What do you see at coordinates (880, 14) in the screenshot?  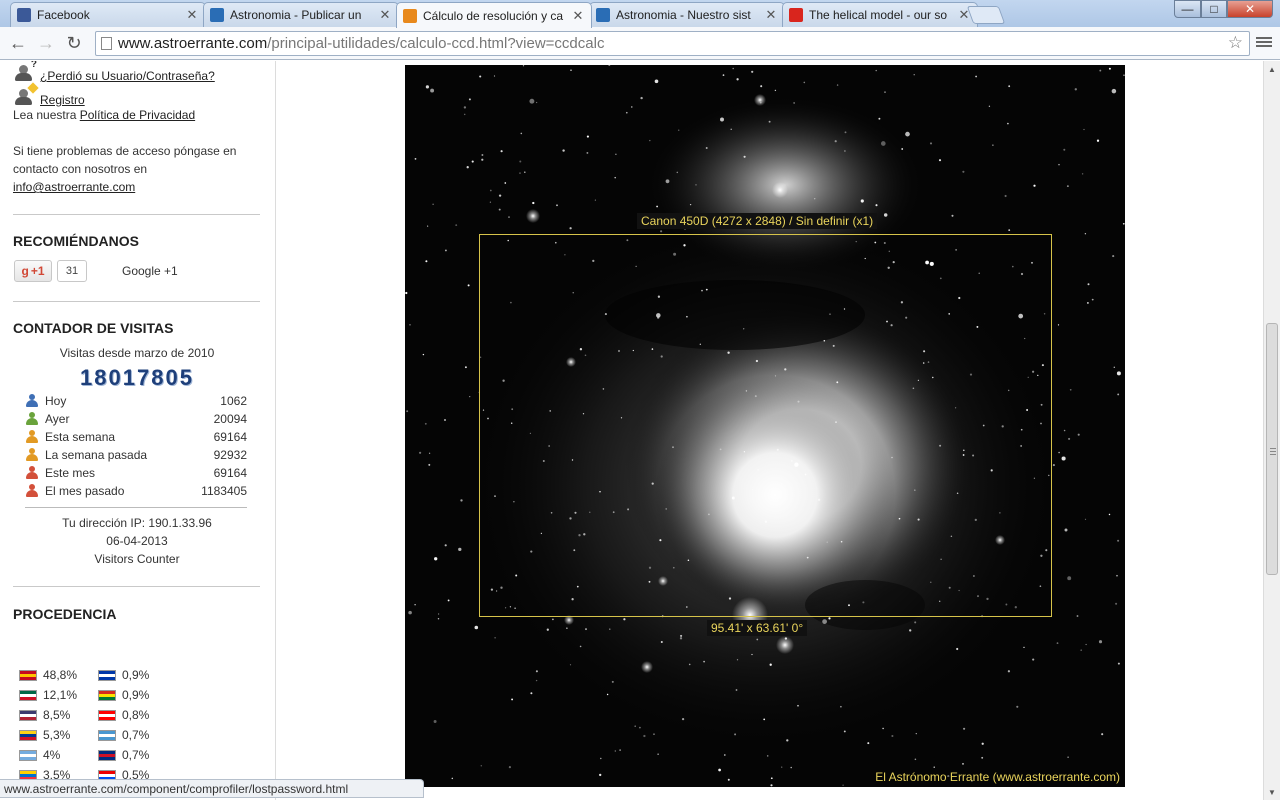 I see `browser-tab: The helical model - our so ✕` at bounding box center [880, 14].